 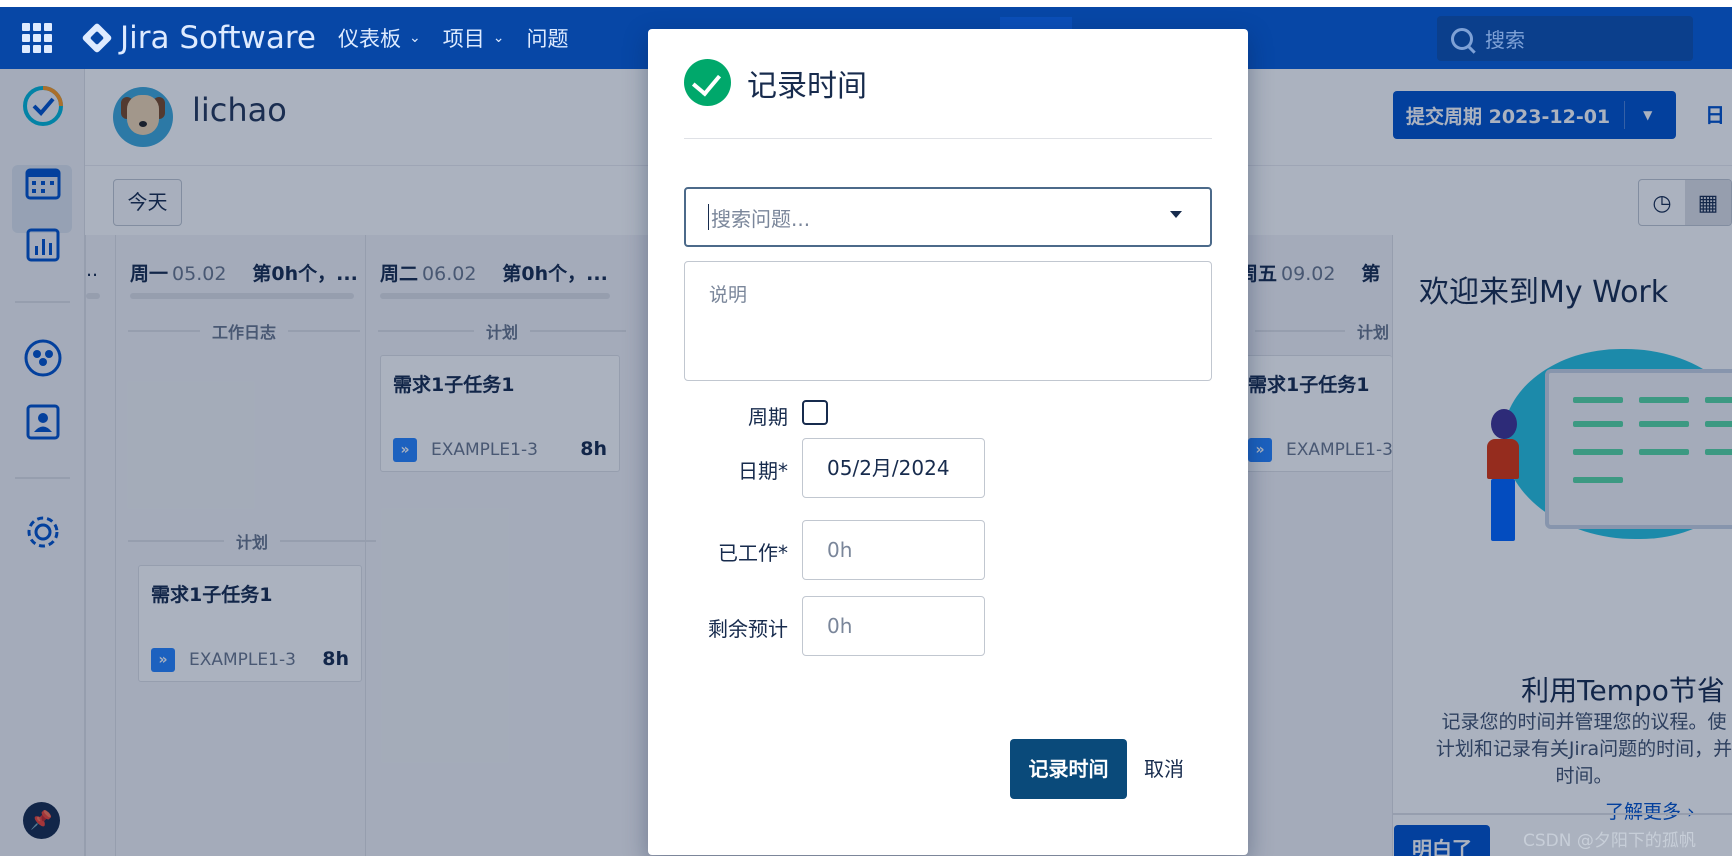 I want to click on date-field: 05/2月/2024, so click(x=893, y=468).